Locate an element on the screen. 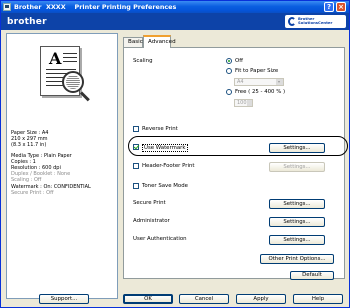 This screenshot has height=308, width=350. reverse-print-label: Reverse Print is located at coordinates (160, 129).